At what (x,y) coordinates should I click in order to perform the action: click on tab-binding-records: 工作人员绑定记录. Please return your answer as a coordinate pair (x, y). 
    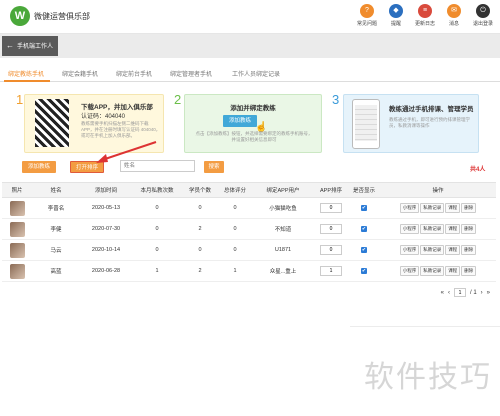
    Looking at the image, I should click on (256, 73).